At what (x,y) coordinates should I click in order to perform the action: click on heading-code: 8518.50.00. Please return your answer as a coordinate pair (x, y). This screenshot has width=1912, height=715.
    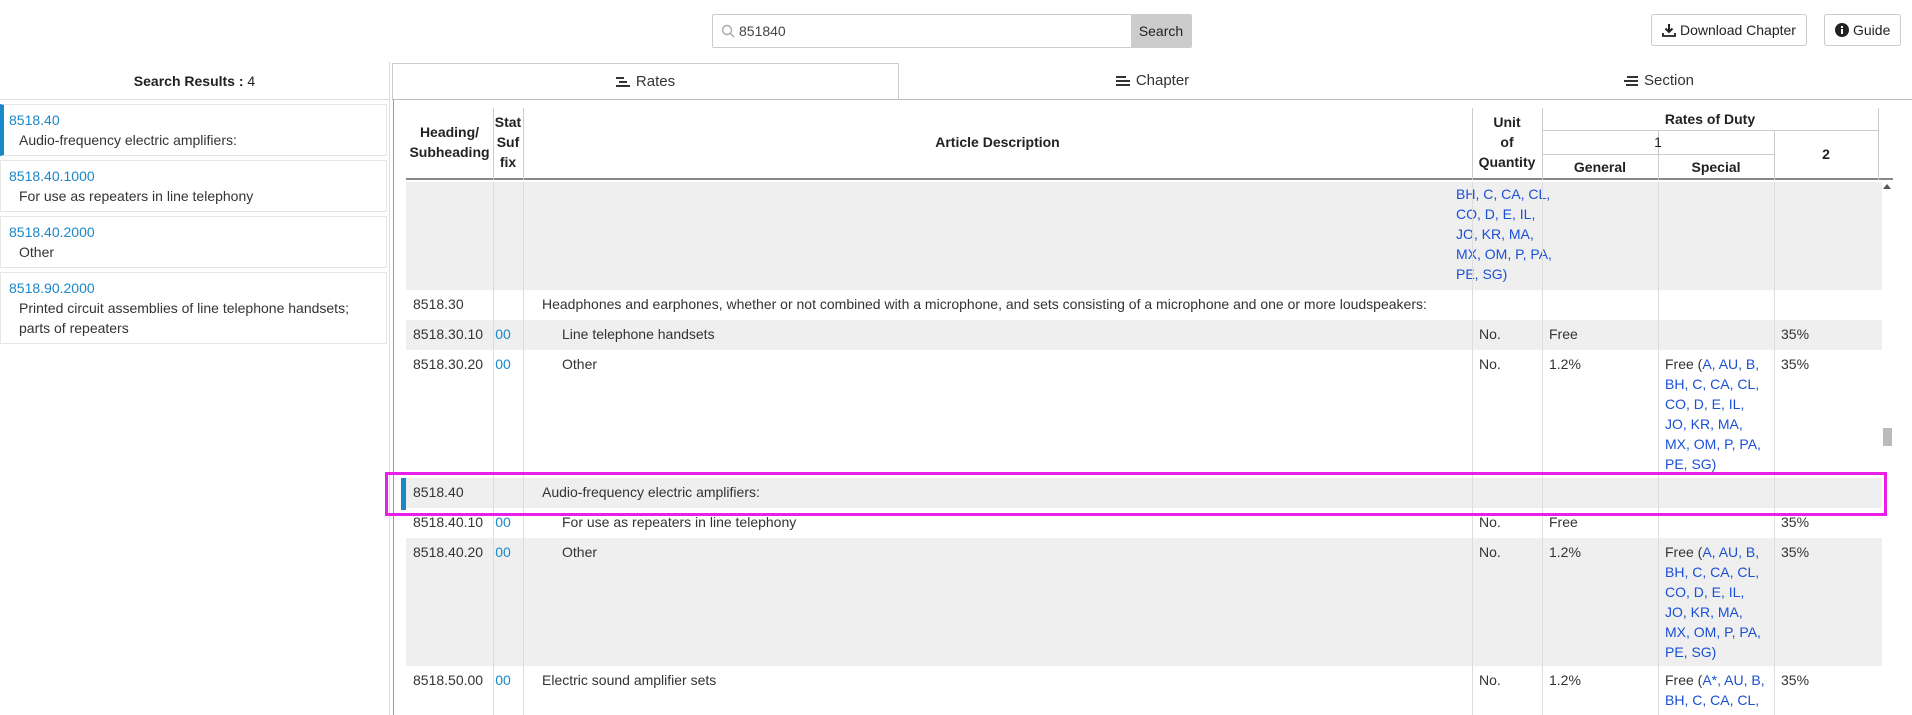
    Looking at the image, I should click on (448, 680).